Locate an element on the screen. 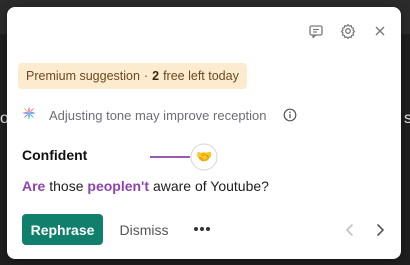  info-icon is located at coordinates (290, 115).